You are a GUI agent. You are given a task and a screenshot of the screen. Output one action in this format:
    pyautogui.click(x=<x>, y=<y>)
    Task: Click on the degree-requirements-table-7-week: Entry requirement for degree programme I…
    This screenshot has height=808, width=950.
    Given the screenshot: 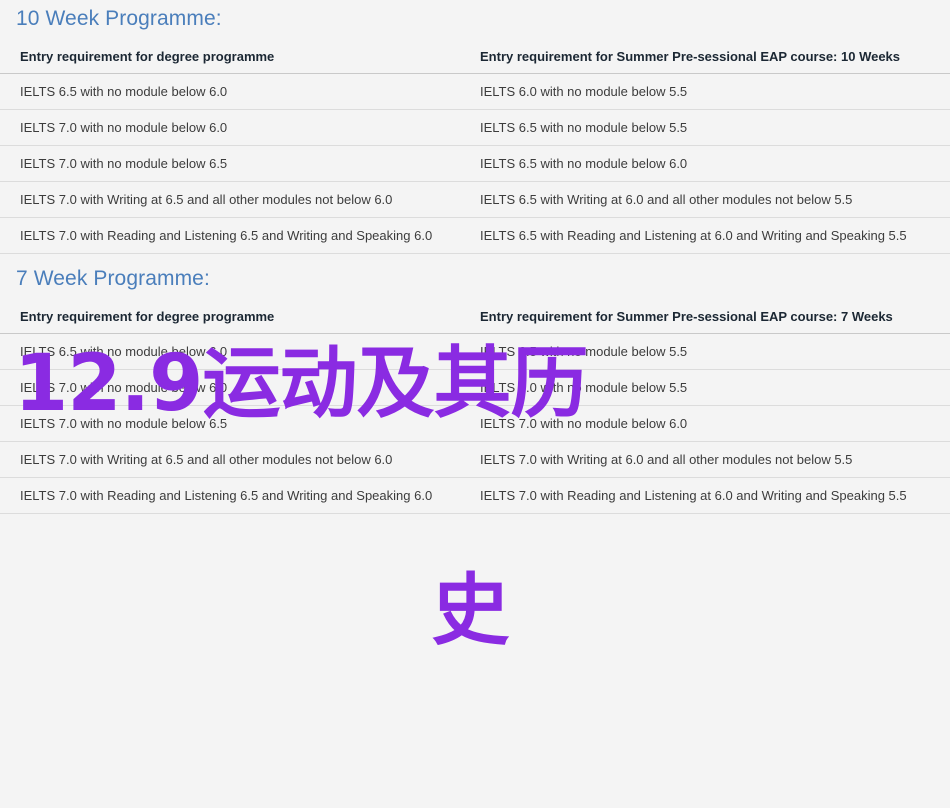 What is the action you would take?
    pyautogui.click(x=235, y=407)
    